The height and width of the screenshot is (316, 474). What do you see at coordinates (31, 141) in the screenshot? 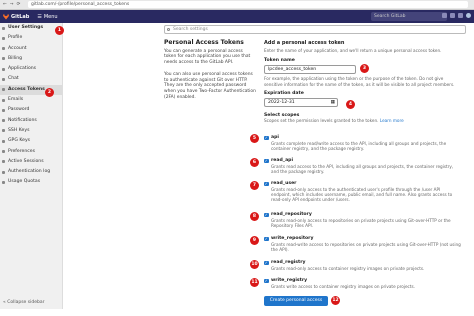
I see `sidebar-item-gpg-keys: GPG Keys` at bounding box center [31, 141].